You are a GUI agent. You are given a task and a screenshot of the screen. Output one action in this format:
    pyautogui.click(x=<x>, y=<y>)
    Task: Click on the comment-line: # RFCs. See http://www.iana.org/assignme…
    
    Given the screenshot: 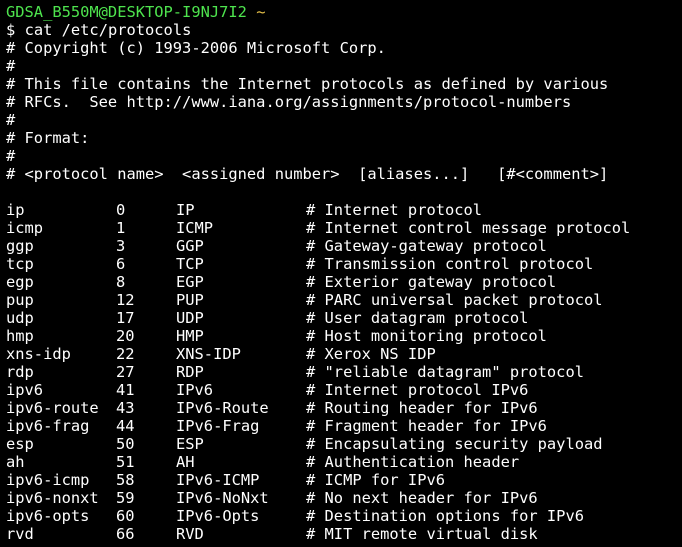 What is the action you would take?
    pyautogui.click(x=289, y=102)
    